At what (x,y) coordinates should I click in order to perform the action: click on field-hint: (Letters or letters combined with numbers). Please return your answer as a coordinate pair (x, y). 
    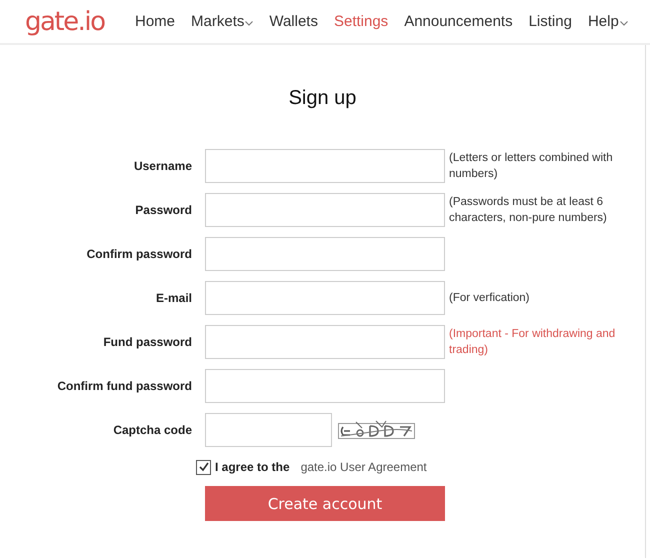
    Looking at the image, I should click on (531, 166).